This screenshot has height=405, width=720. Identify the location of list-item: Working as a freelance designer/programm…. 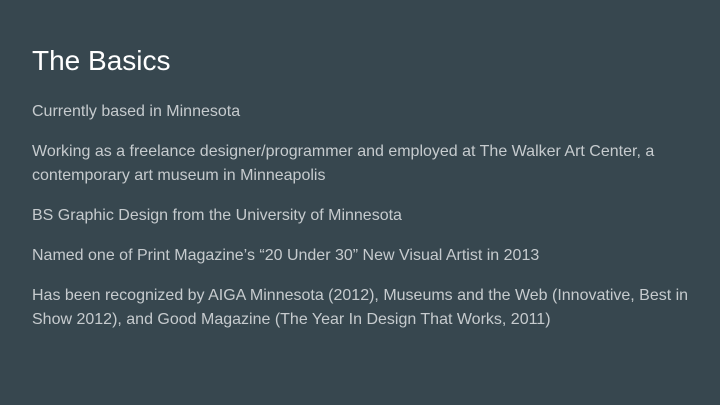
(343, 163).